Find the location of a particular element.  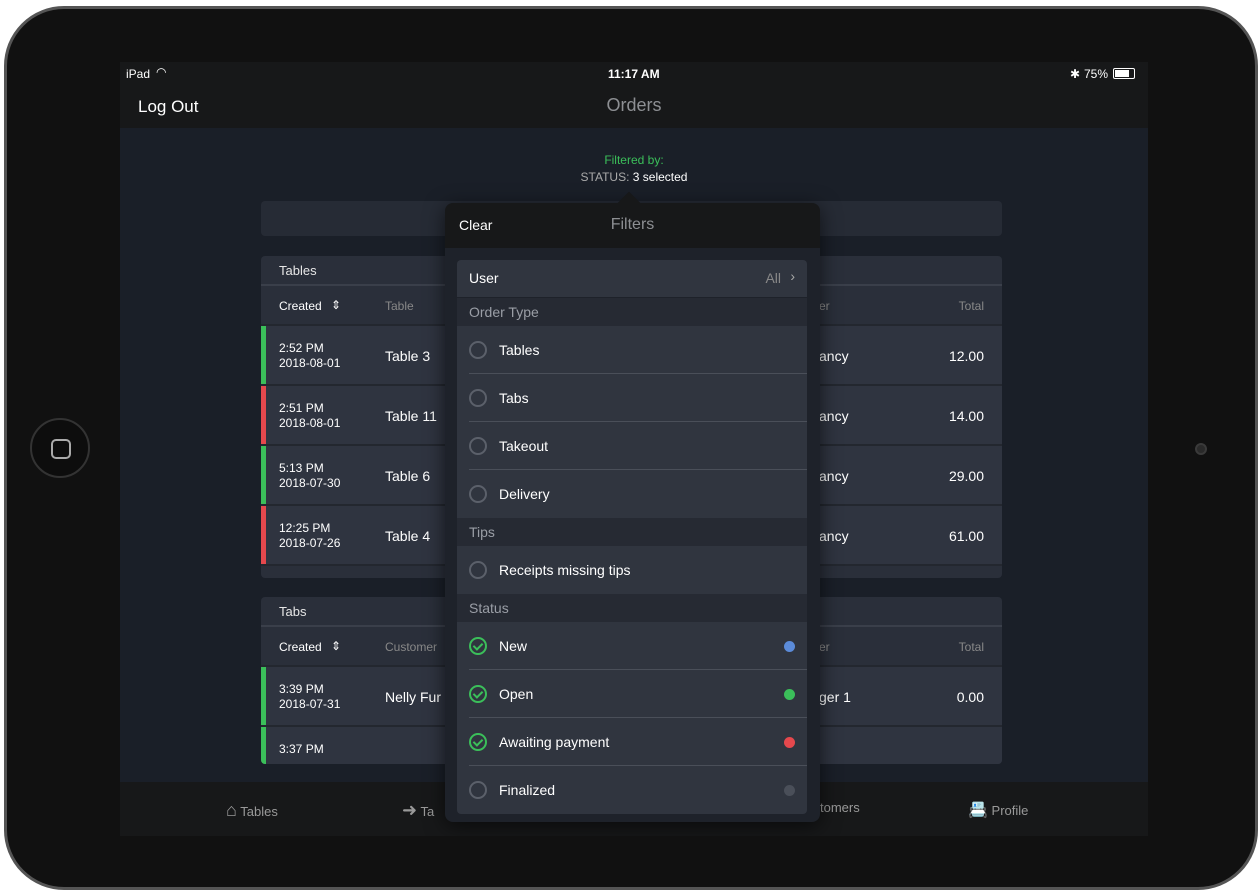

user-row: User All › is located at coordinates (632, 278).